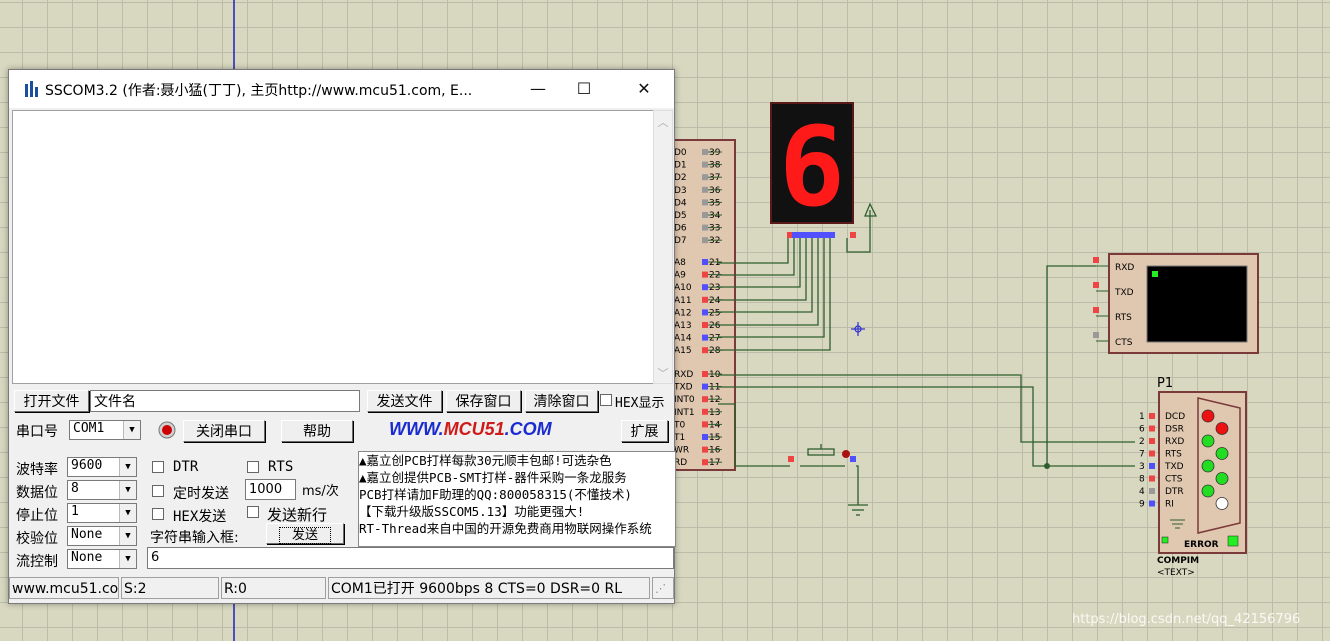  I want to click on ad-line: RT-Thread来自中国的开源免费商用物联网操作系统, so click(517, 528).